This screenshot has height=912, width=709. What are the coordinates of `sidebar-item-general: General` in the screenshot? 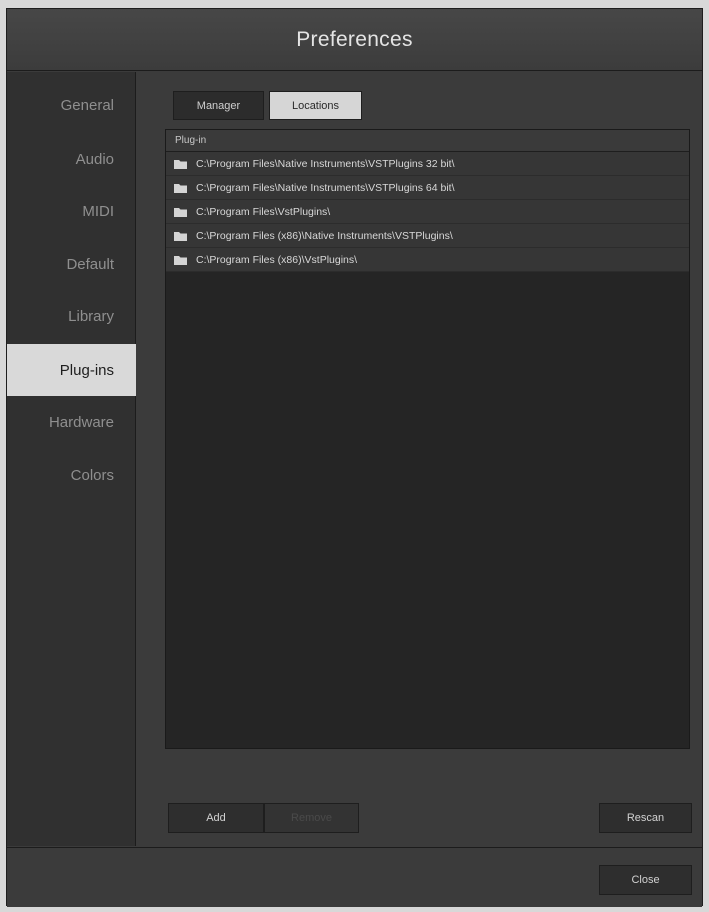 It's located at (71, 105).